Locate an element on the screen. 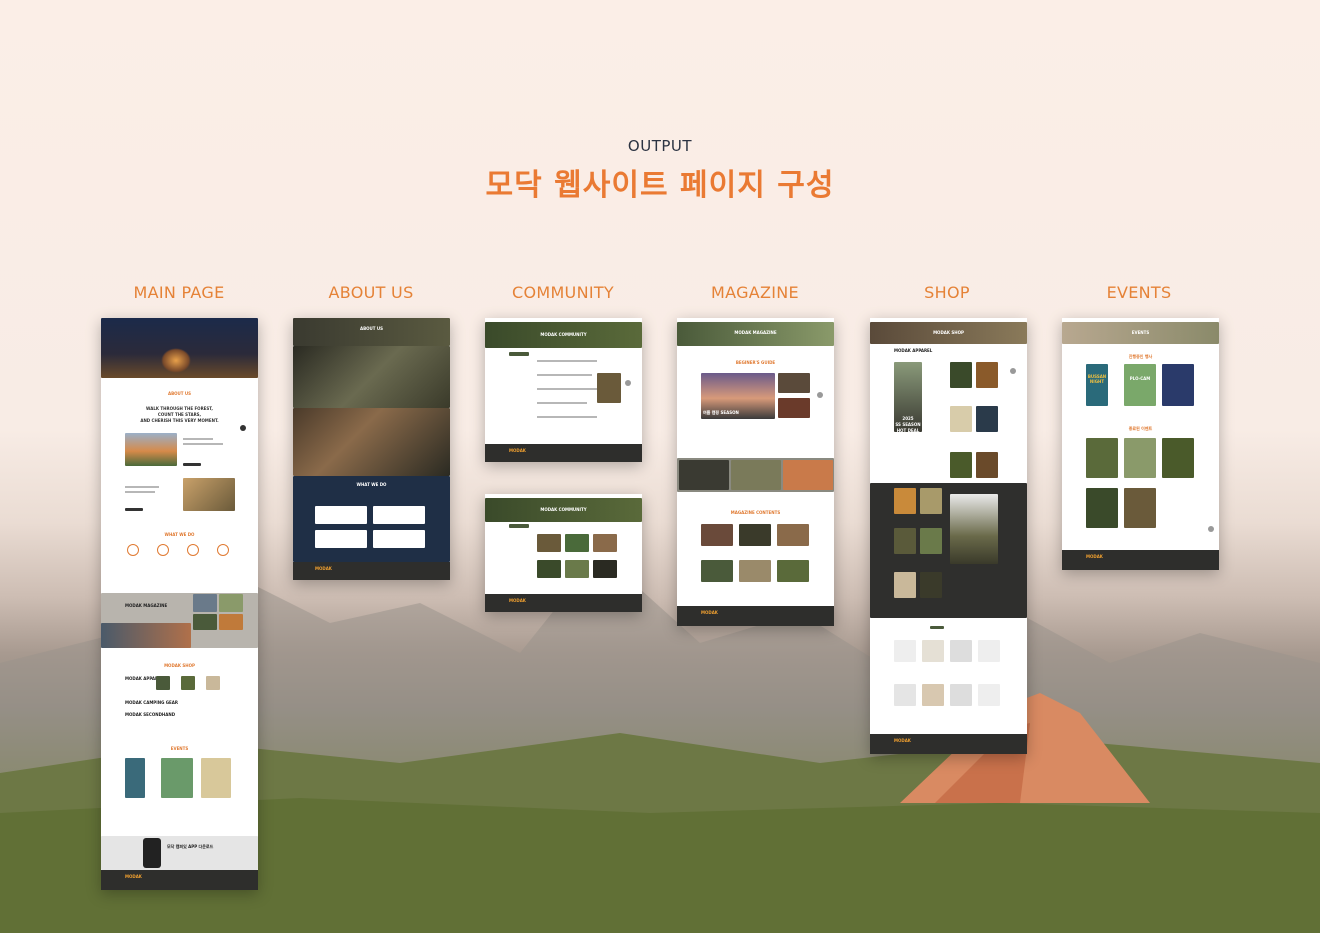 This screenshot has width=1320, height=933. page-title: 모닥 웹사이트 페이지 구성 is located at coordinates (660, 185).